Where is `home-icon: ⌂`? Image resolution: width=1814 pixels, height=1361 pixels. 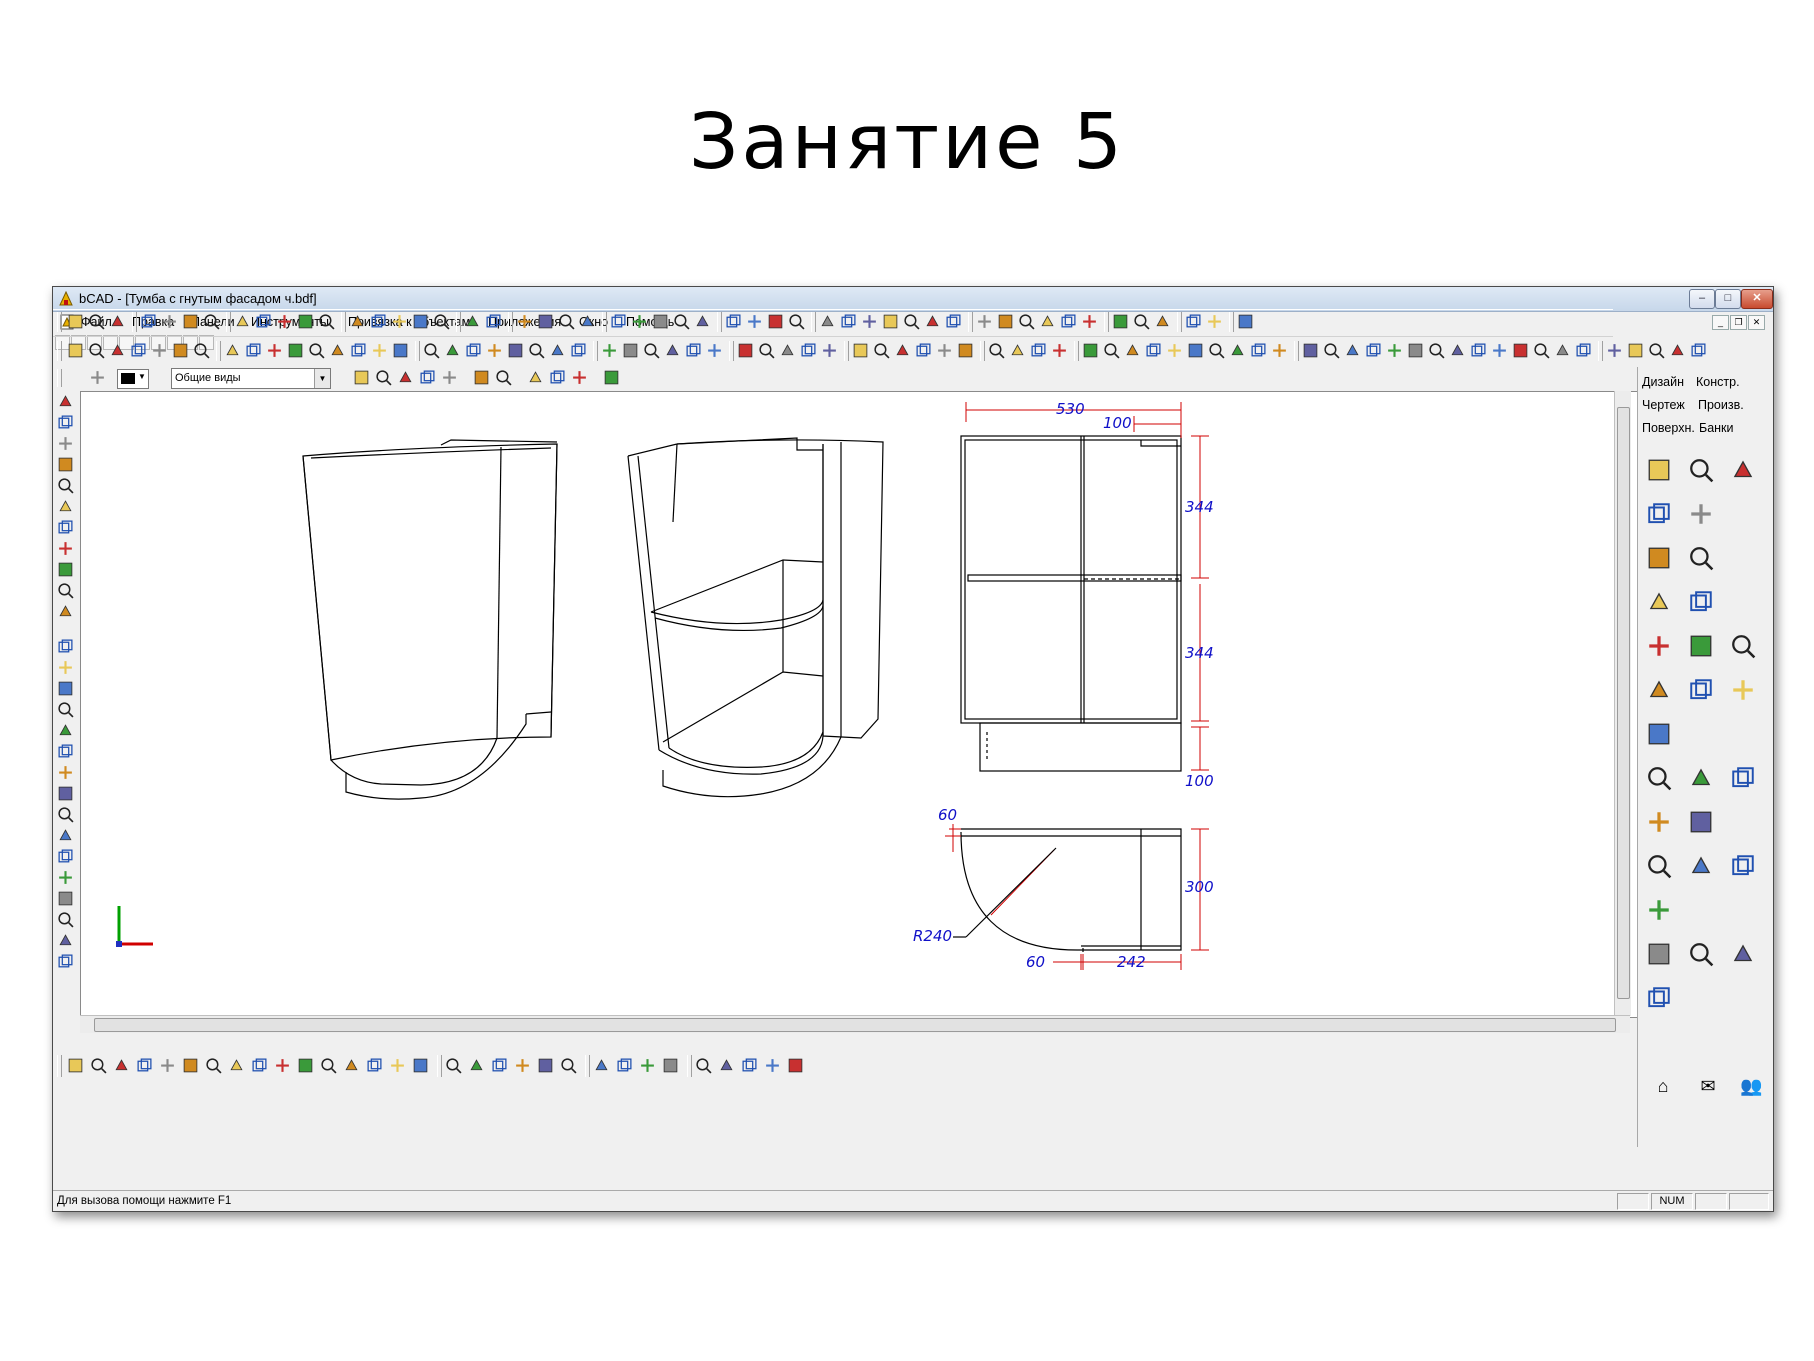
home-icon: ⌂ is located at coordinates (1663, 1086).